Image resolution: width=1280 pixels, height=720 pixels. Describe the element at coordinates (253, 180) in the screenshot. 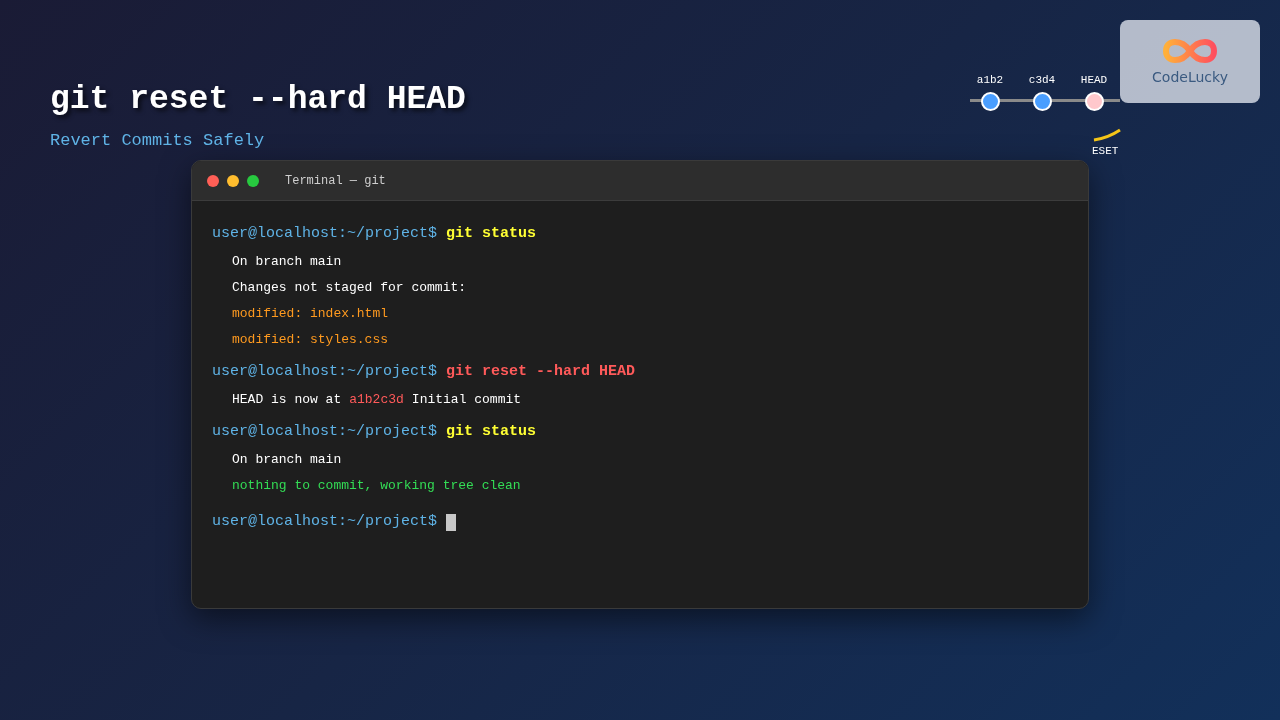

I see `maximize-button` at that location.